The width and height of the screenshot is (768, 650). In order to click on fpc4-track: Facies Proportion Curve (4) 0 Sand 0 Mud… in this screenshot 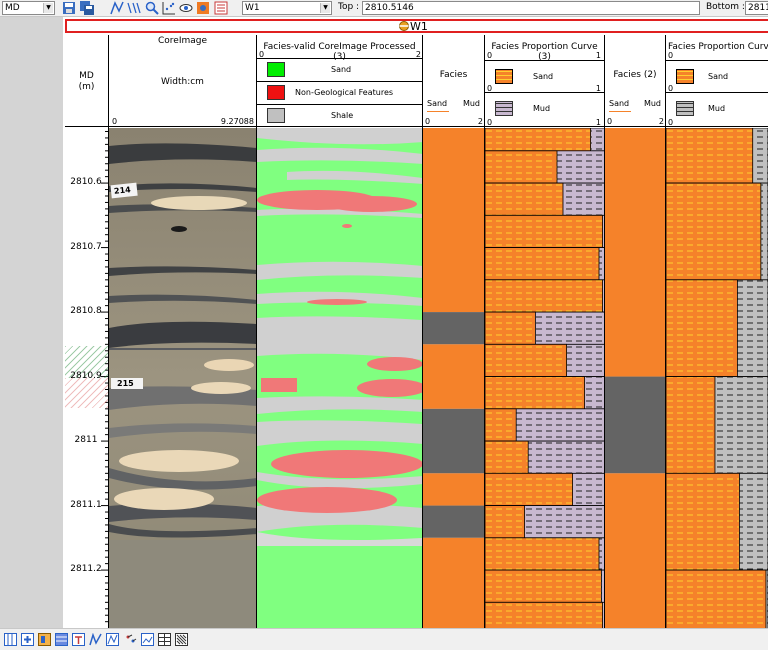, I will do `click(717, 331)`.